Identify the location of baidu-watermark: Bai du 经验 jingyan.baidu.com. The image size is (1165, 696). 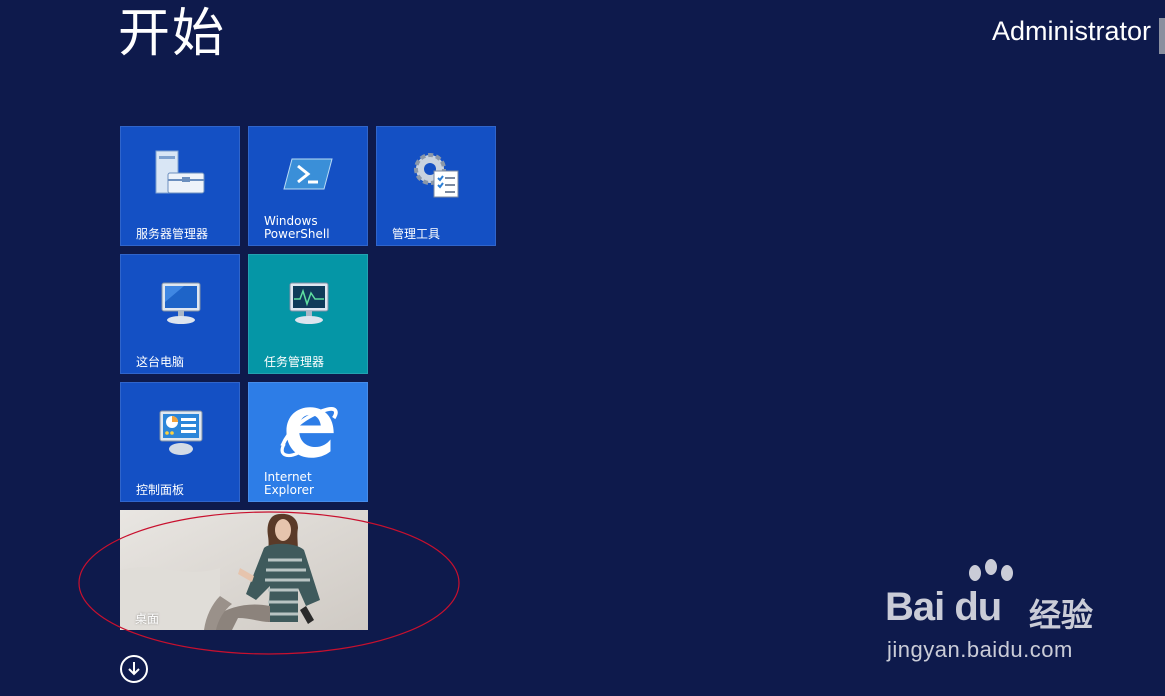
(1000, 613).